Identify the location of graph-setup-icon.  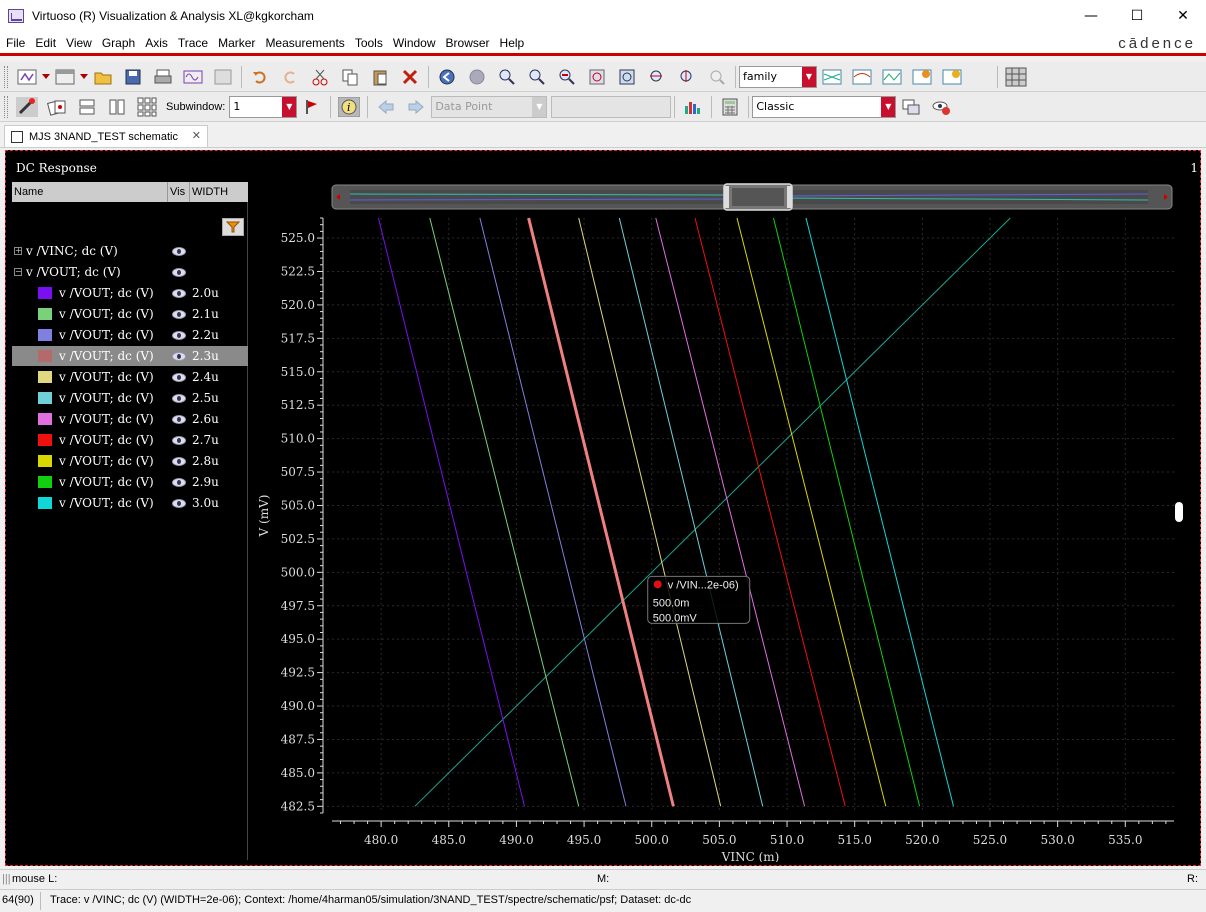
(223, 77).